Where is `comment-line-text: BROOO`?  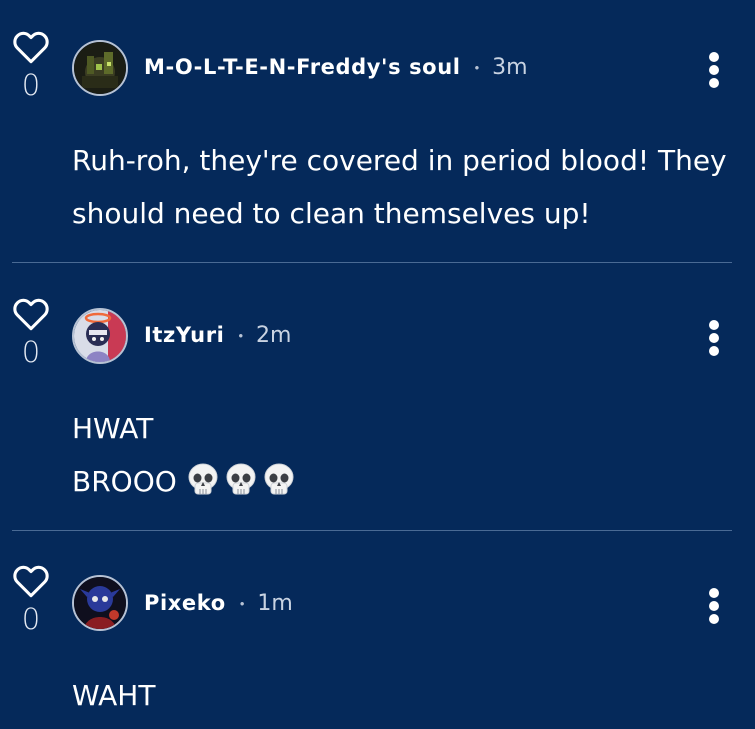 comment-line-text: BROOO is located at coordinates (124, 481).